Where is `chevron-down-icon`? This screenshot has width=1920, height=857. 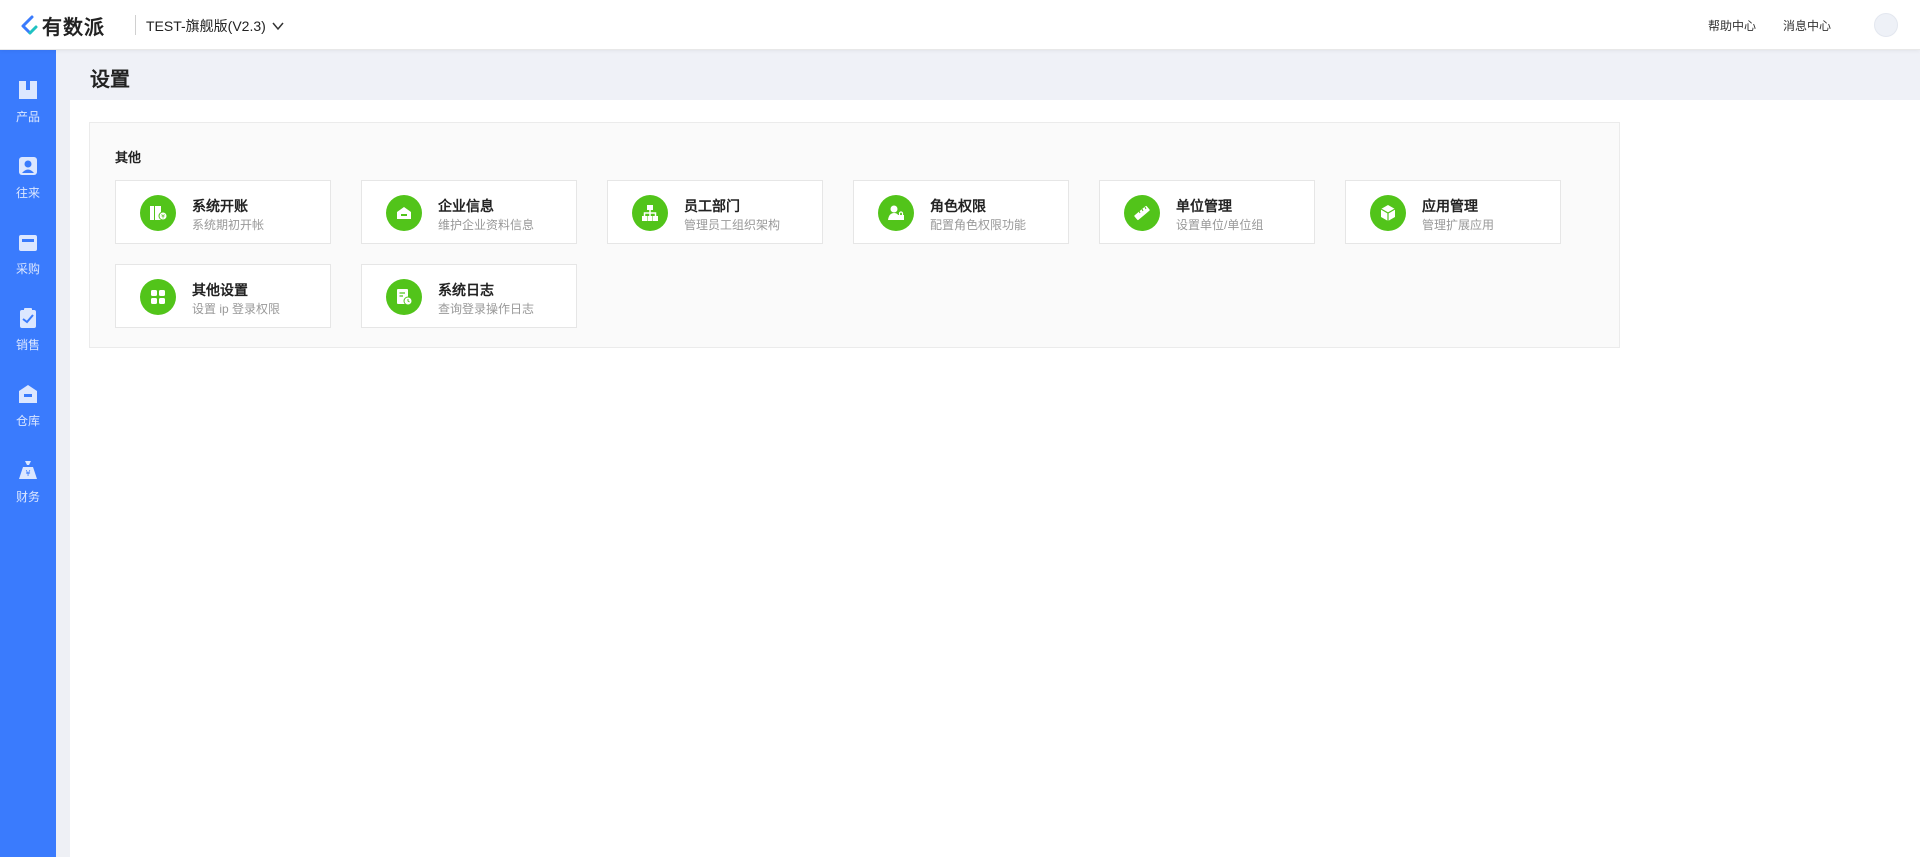 chevron-down-icon is located at coordinates (278, 26).